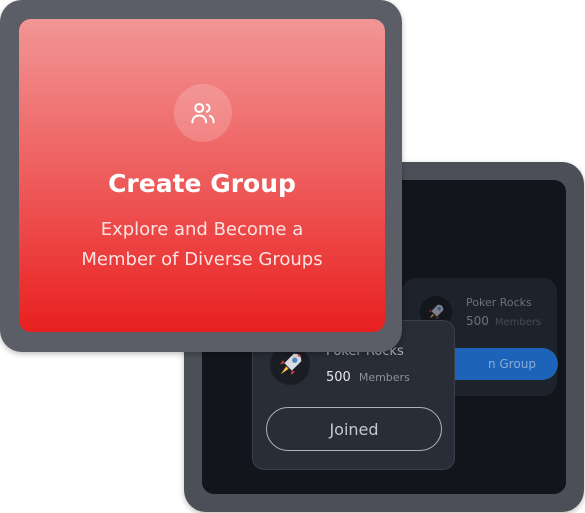 Image resolution: width=585 pixels, height=513 pixels. I want to click on subtitle-line-1: Explore and Become a, so click(202, 229).